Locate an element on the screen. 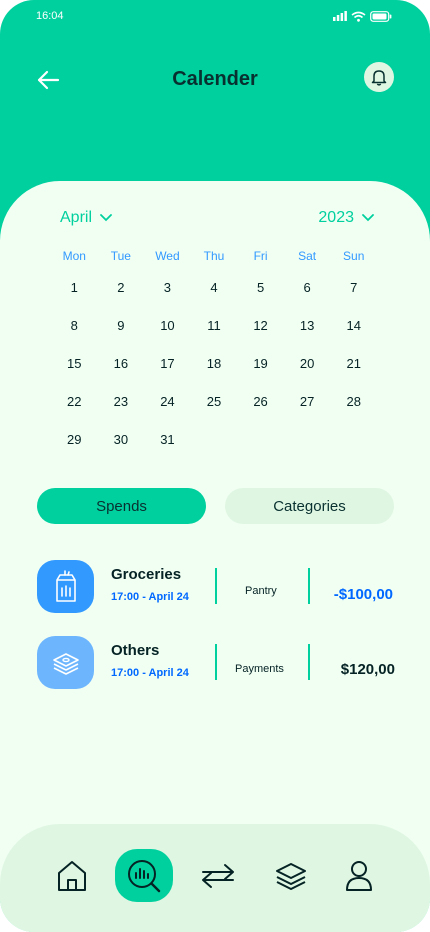 The image size is (430, 932). transaction-amount: $120,00 is located at coordinates (367, 669).